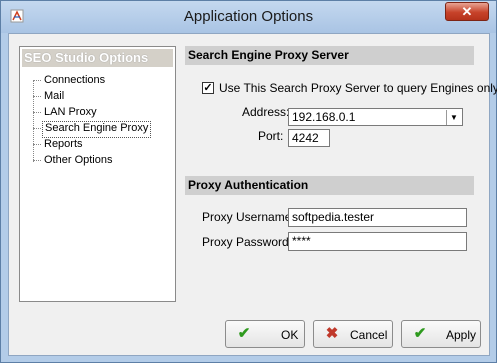 Image resolution: width=497 pixels, height=363 pixels. I want to click on close-icon: ✕, so click(467, 11).